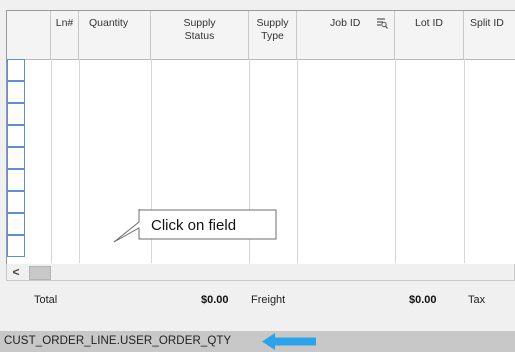 Image resolution: width=515 pixels, height=352 pixels. I want to click on freight-amount: $0.00, so click(423, 300).